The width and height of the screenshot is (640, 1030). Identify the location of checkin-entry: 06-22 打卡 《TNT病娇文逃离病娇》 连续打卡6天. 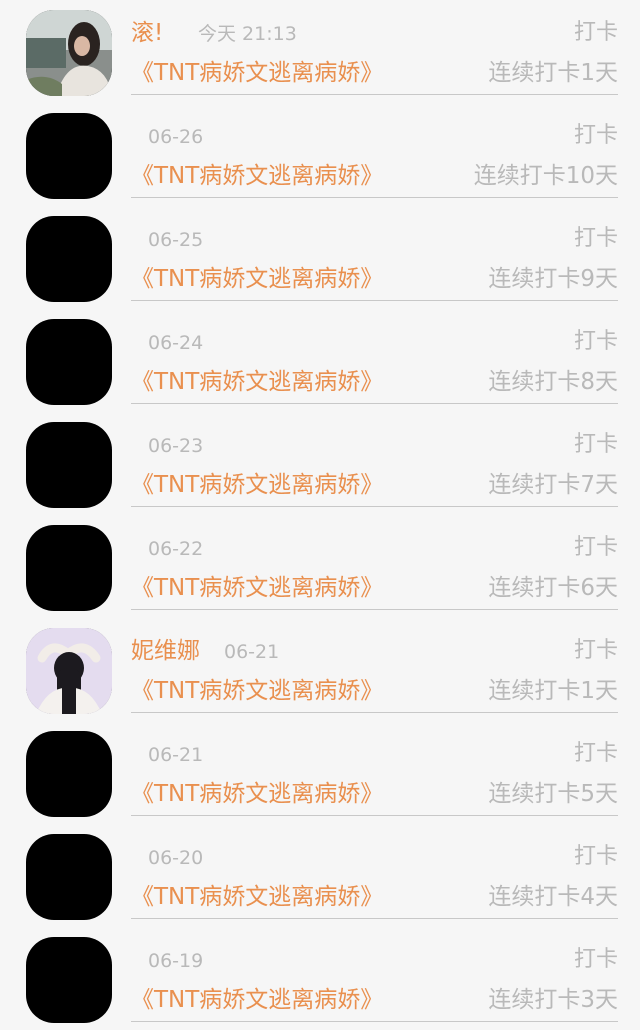
(320, 566).